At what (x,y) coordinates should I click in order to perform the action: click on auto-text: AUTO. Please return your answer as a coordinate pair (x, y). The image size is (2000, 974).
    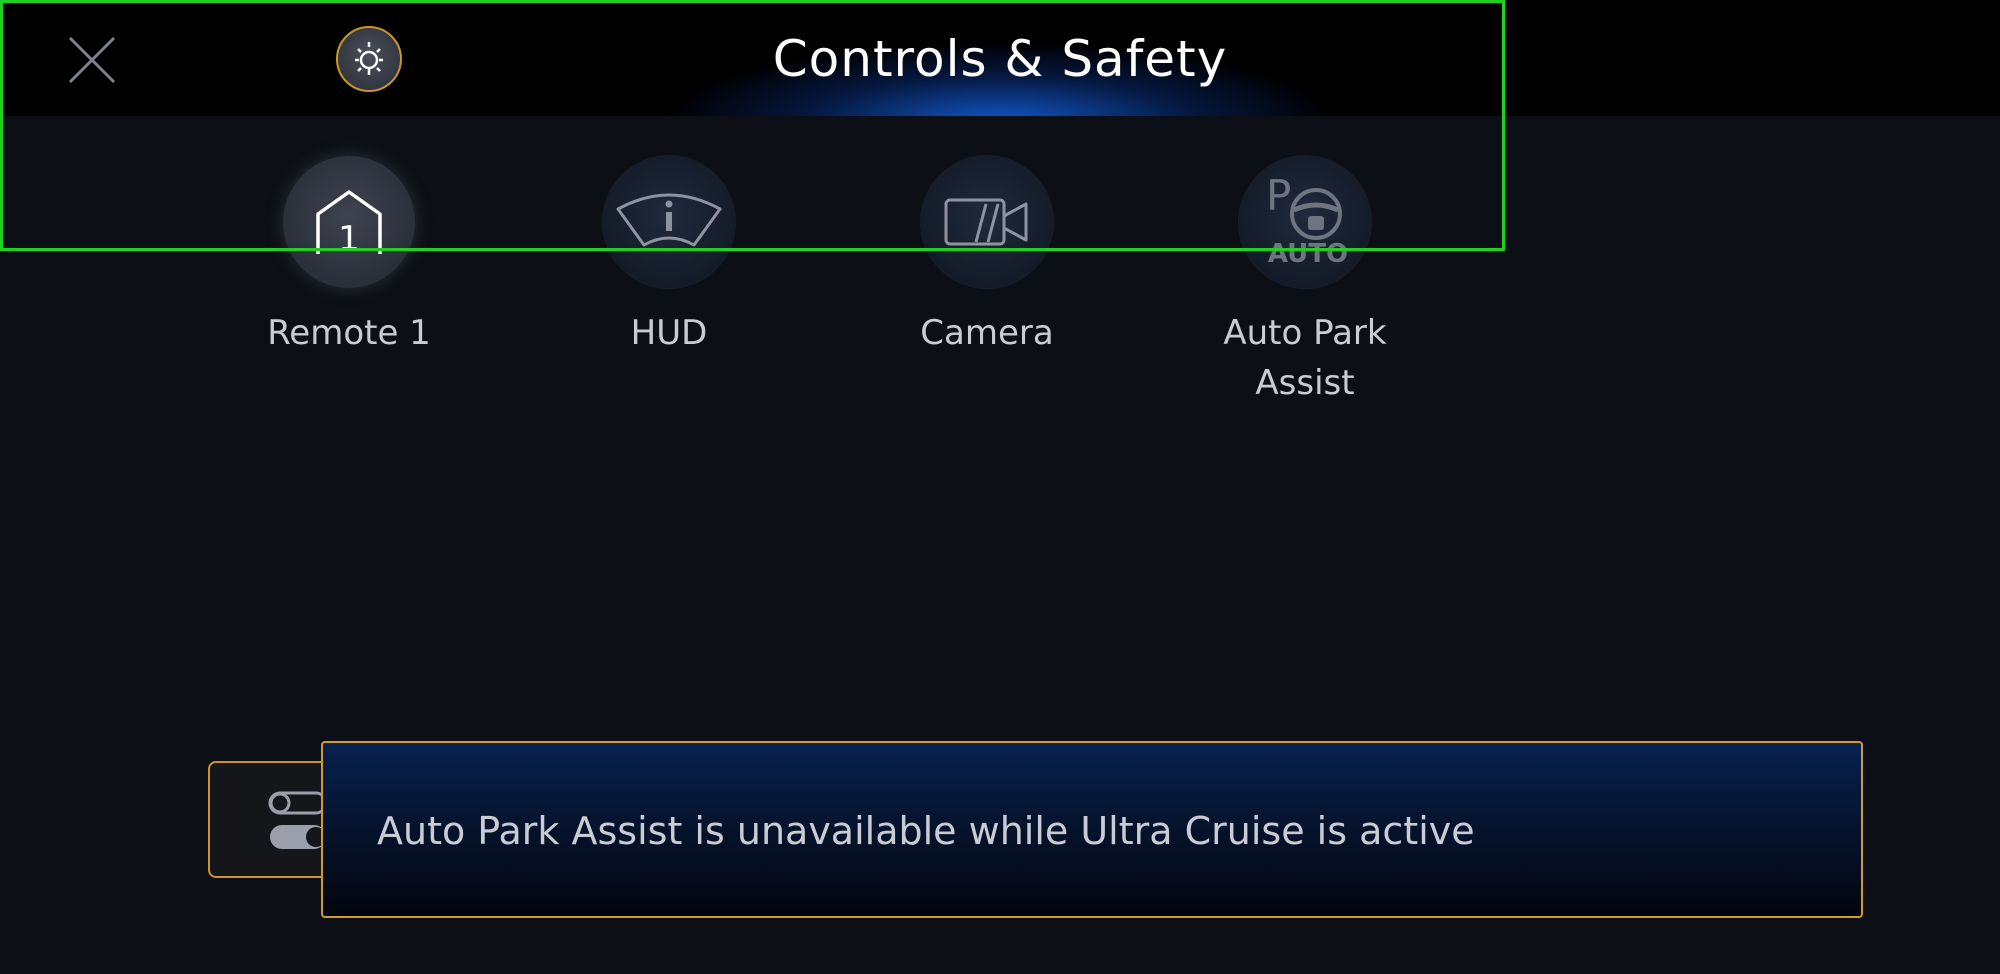
    Looking at the image, I should click on (1308, 254).